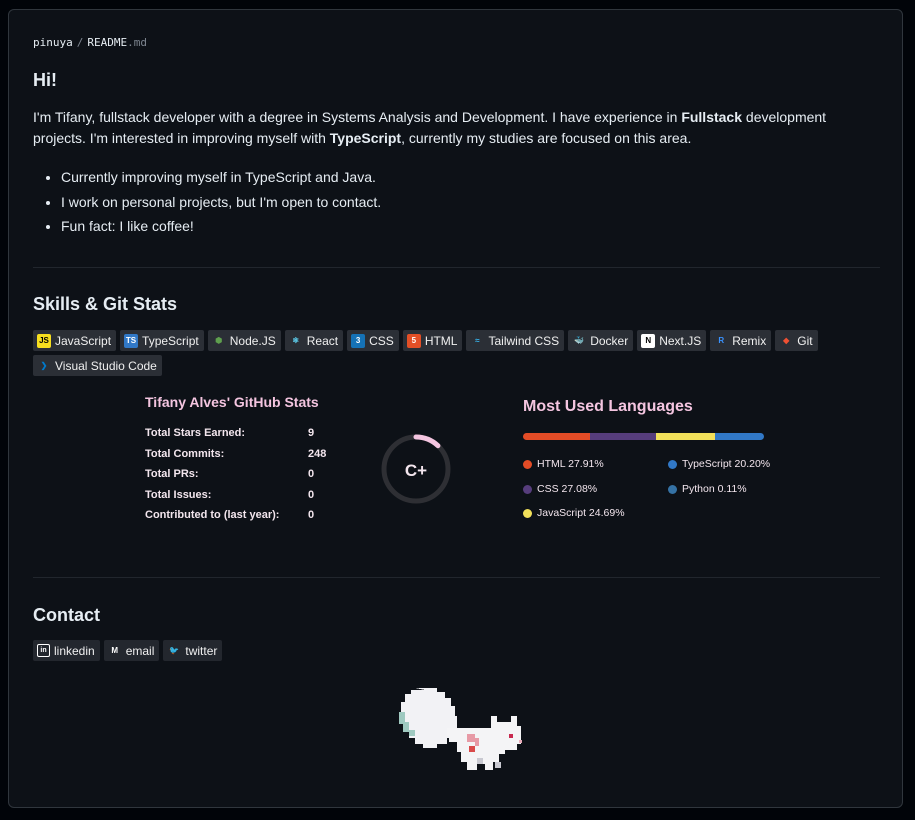  Describe the element at coordinates (796, 340) in the screenshot. I see `skill-badge: ◆ Git` at that location.